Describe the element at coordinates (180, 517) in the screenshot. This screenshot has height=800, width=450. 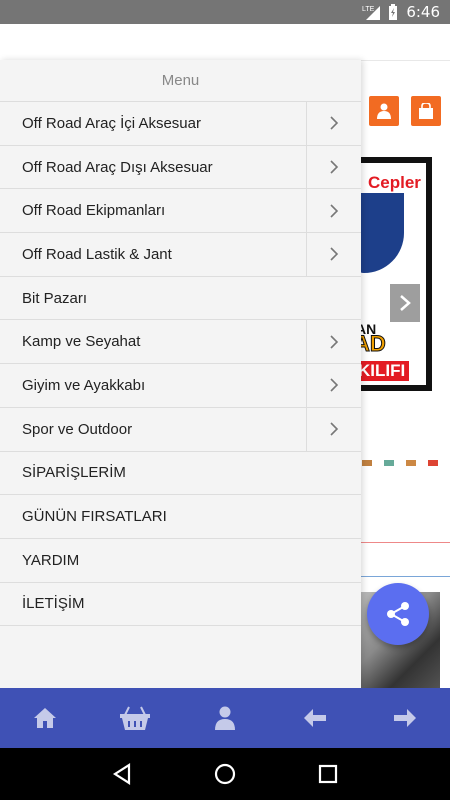
I see `menu-item: GÜNÜN FIRSATLARI` at that location.